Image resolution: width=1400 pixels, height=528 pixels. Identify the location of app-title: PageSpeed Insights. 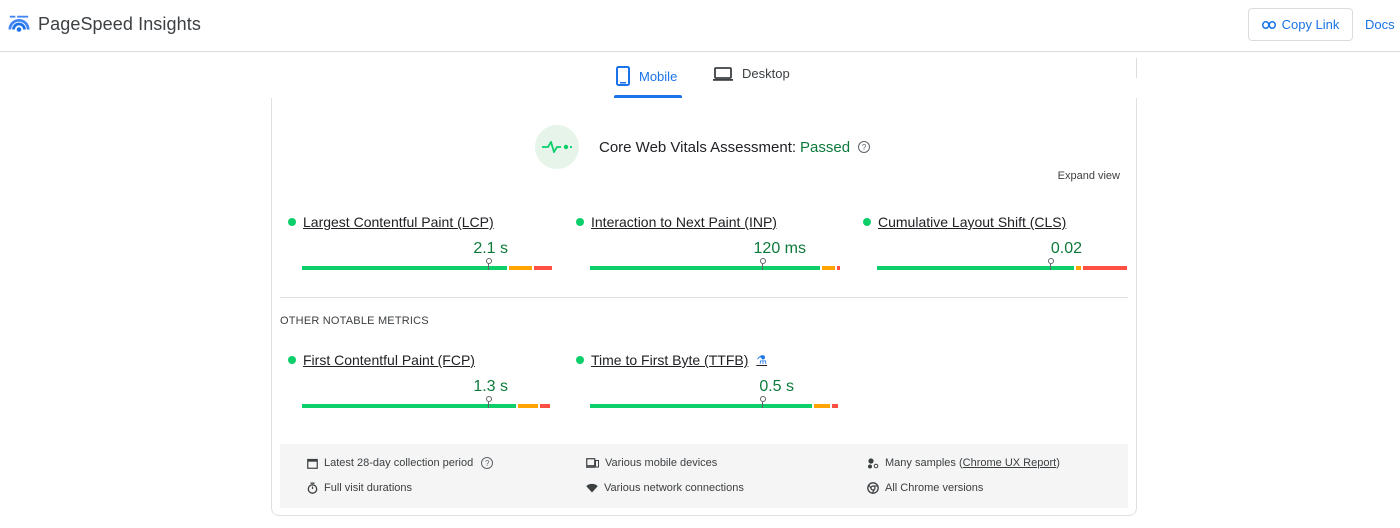
(119, 23).